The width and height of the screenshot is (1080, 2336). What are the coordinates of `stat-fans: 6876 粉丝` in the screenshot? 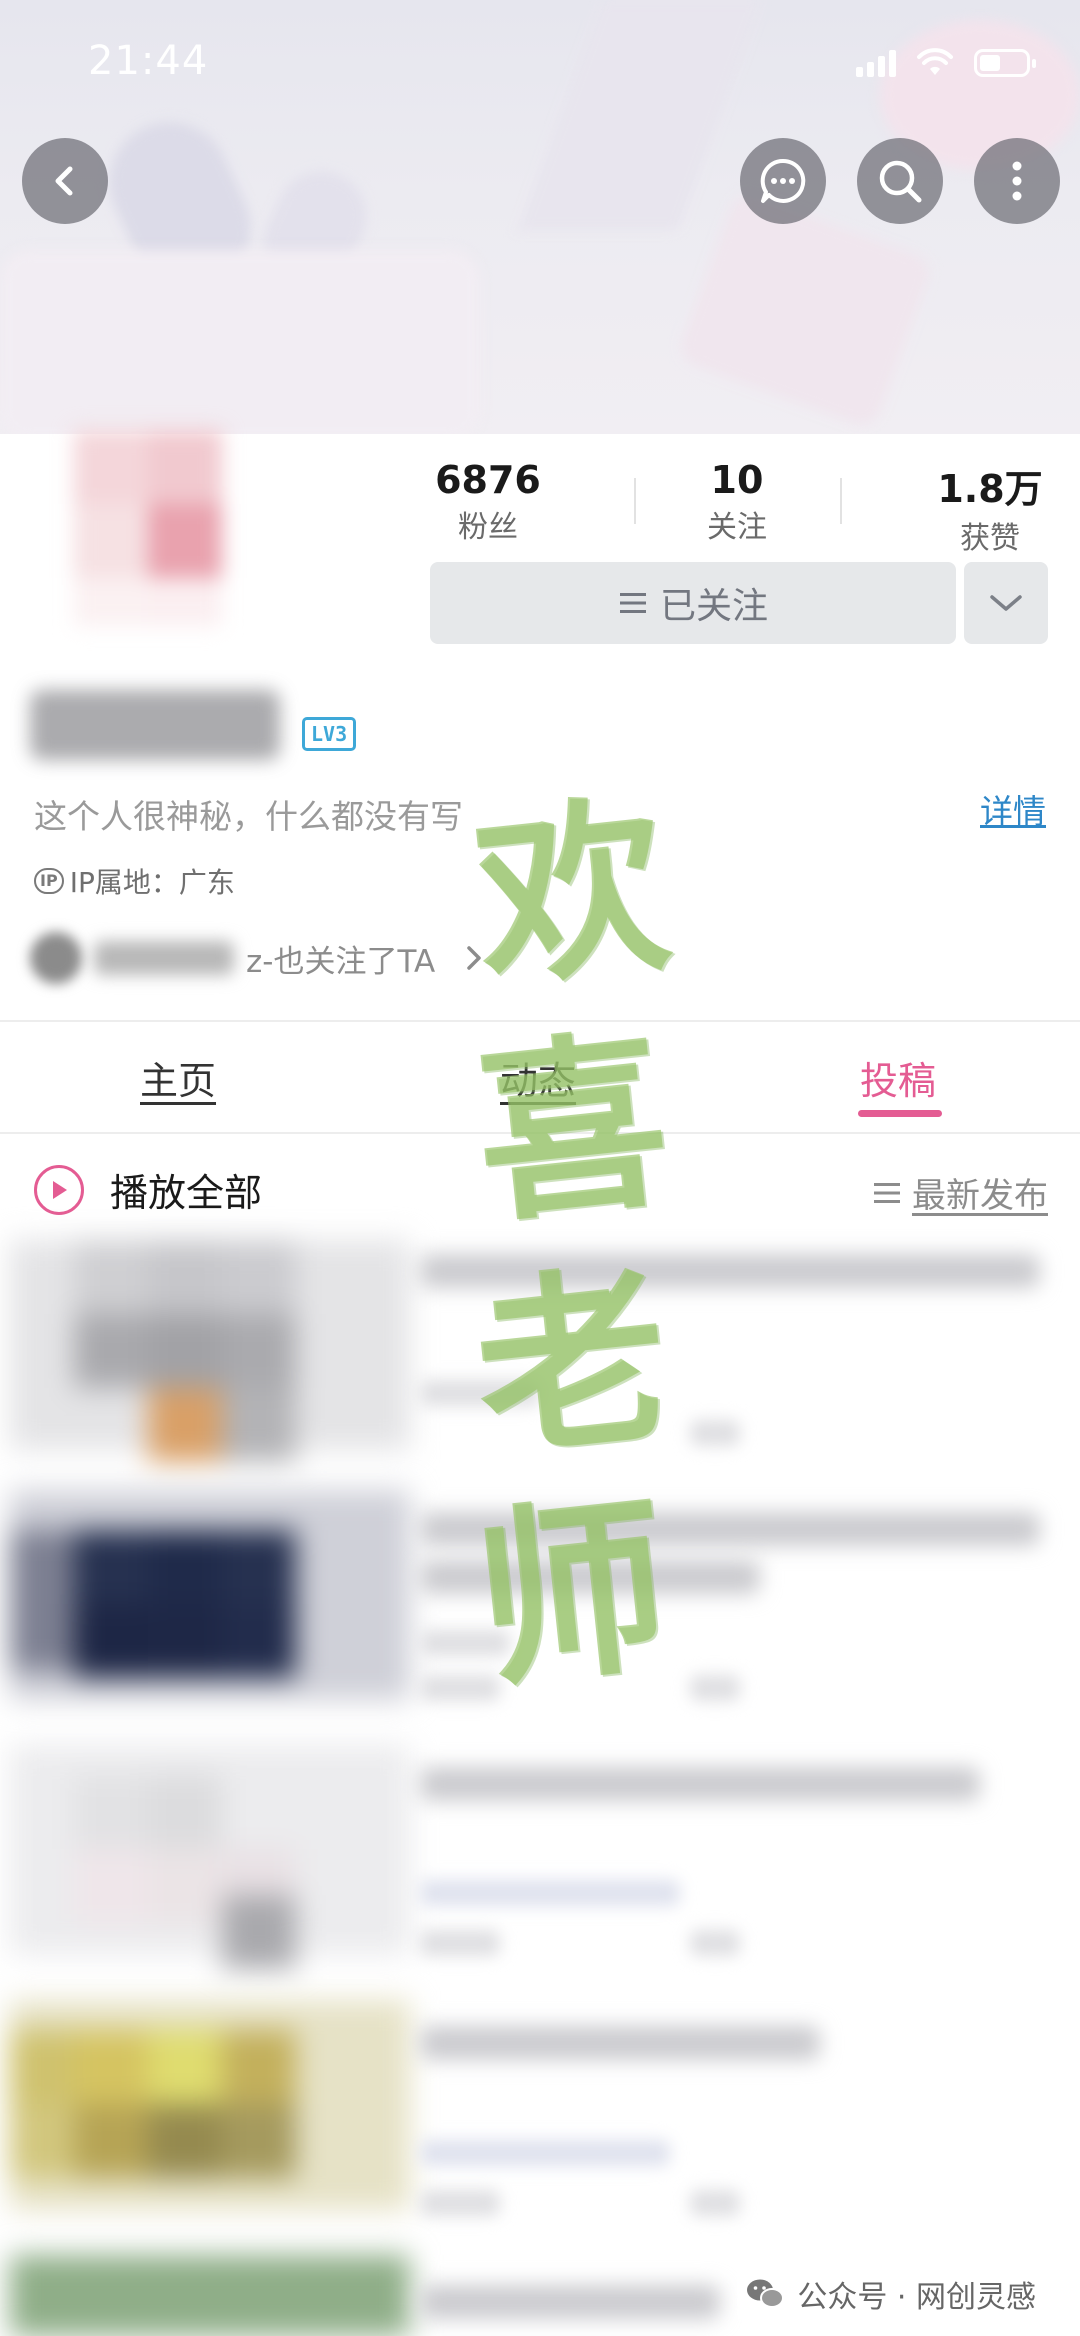 It's located at (488, 502).